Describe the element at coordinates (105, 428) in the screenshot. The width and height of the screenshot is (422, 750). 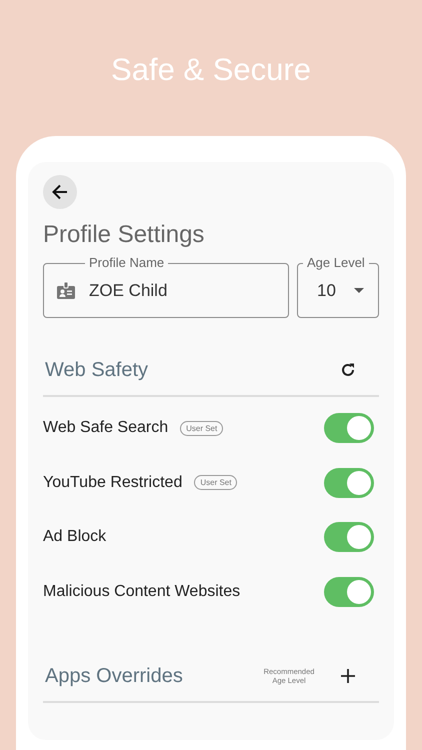
I see `setting-label: Web Safe Search` at that location.